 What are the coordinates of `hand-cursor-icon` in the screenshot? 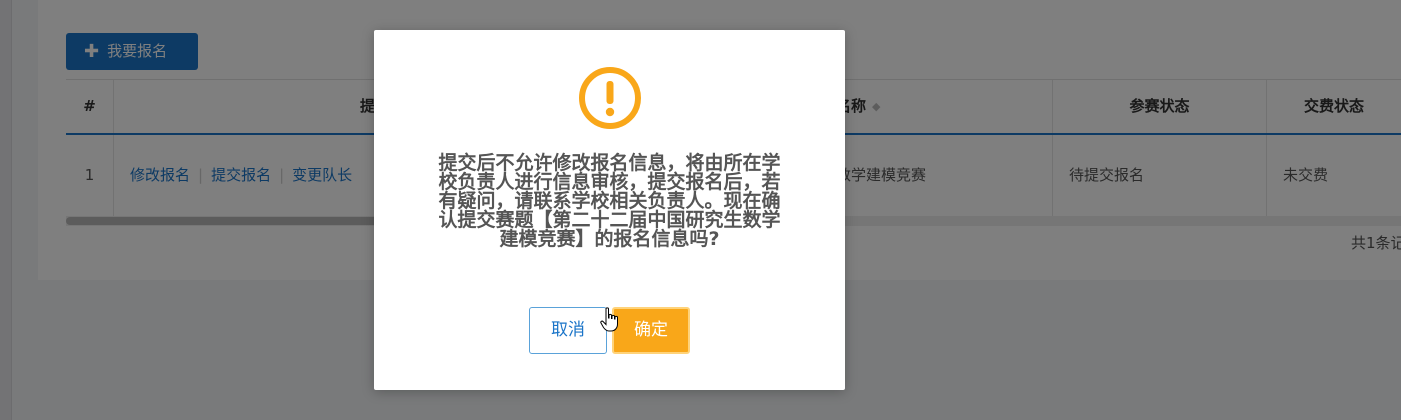 It's located at (609, 319).